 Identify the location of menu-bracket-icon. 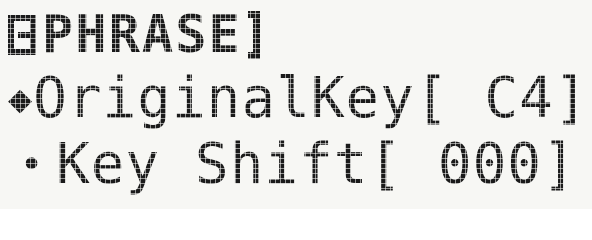
(22, 35).